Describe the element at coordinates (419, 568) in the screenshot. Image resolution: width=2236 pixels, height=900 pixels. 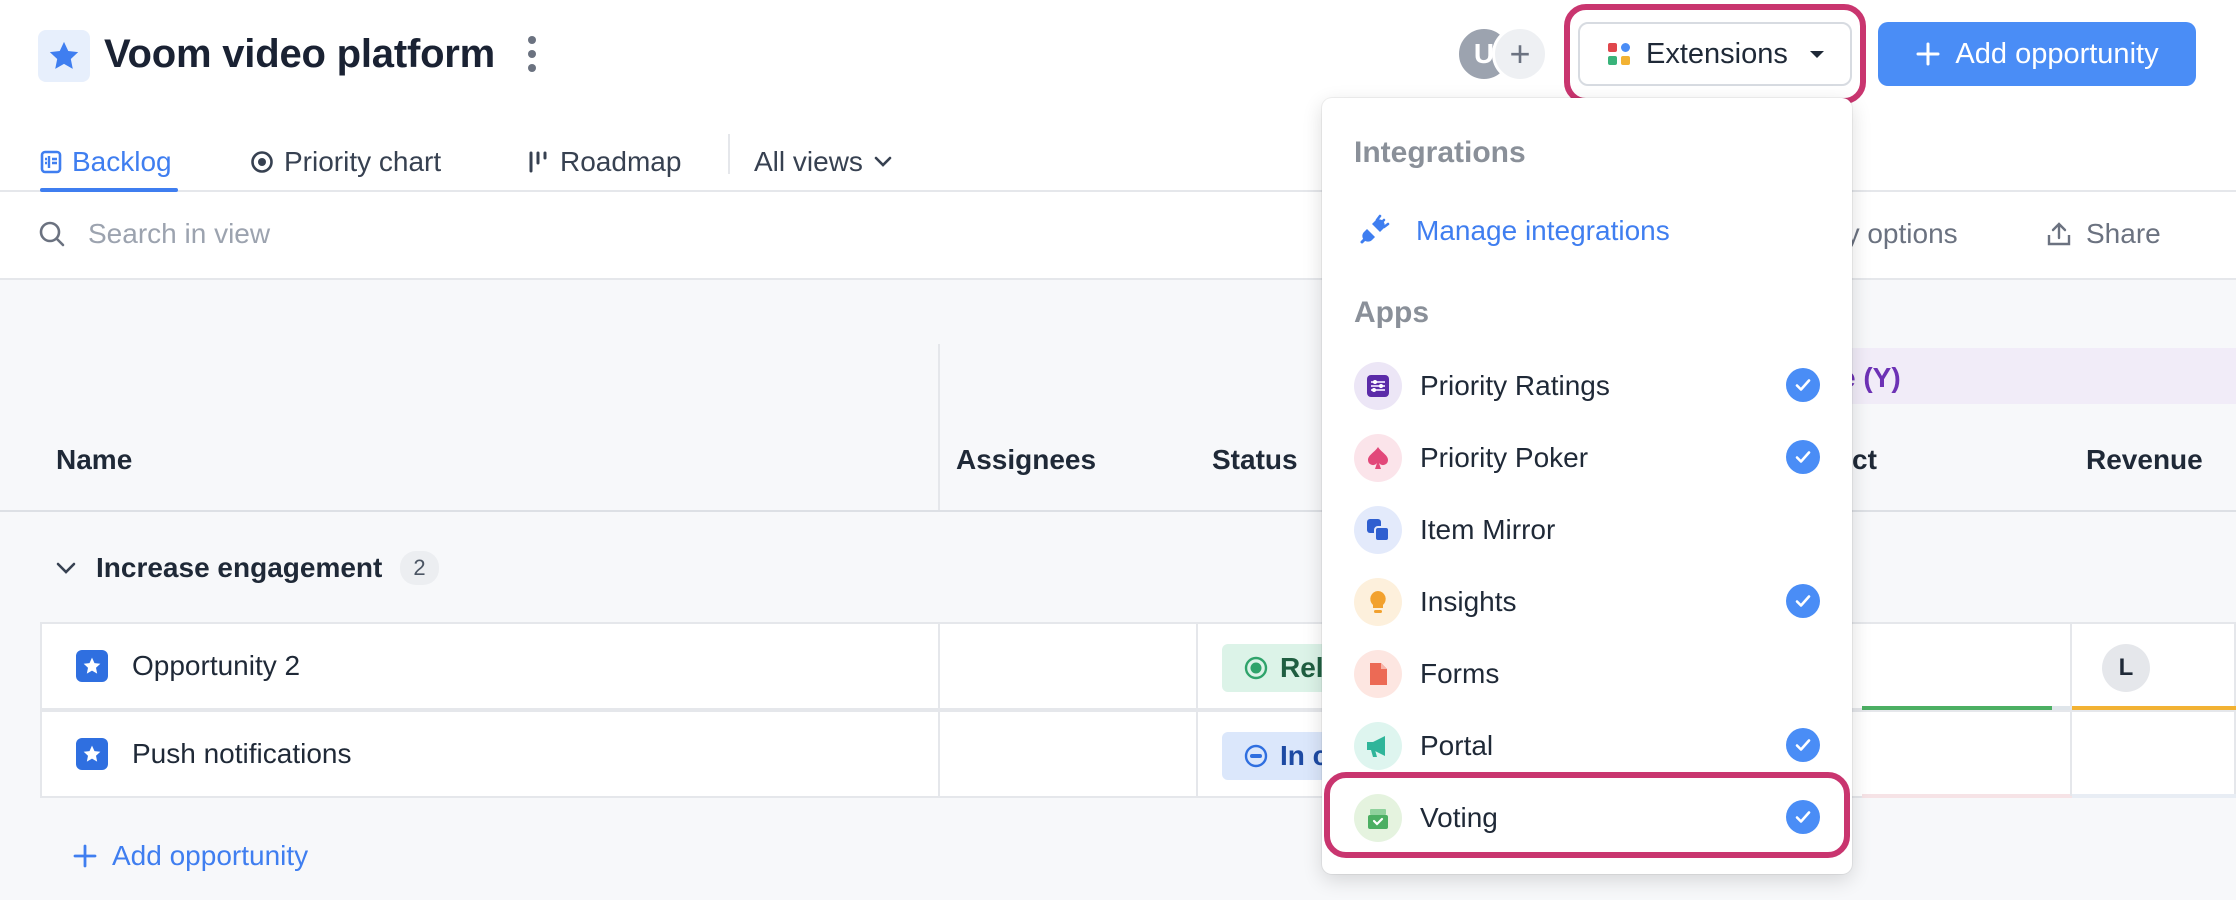
I see `group-count-badge: 2` at that location.